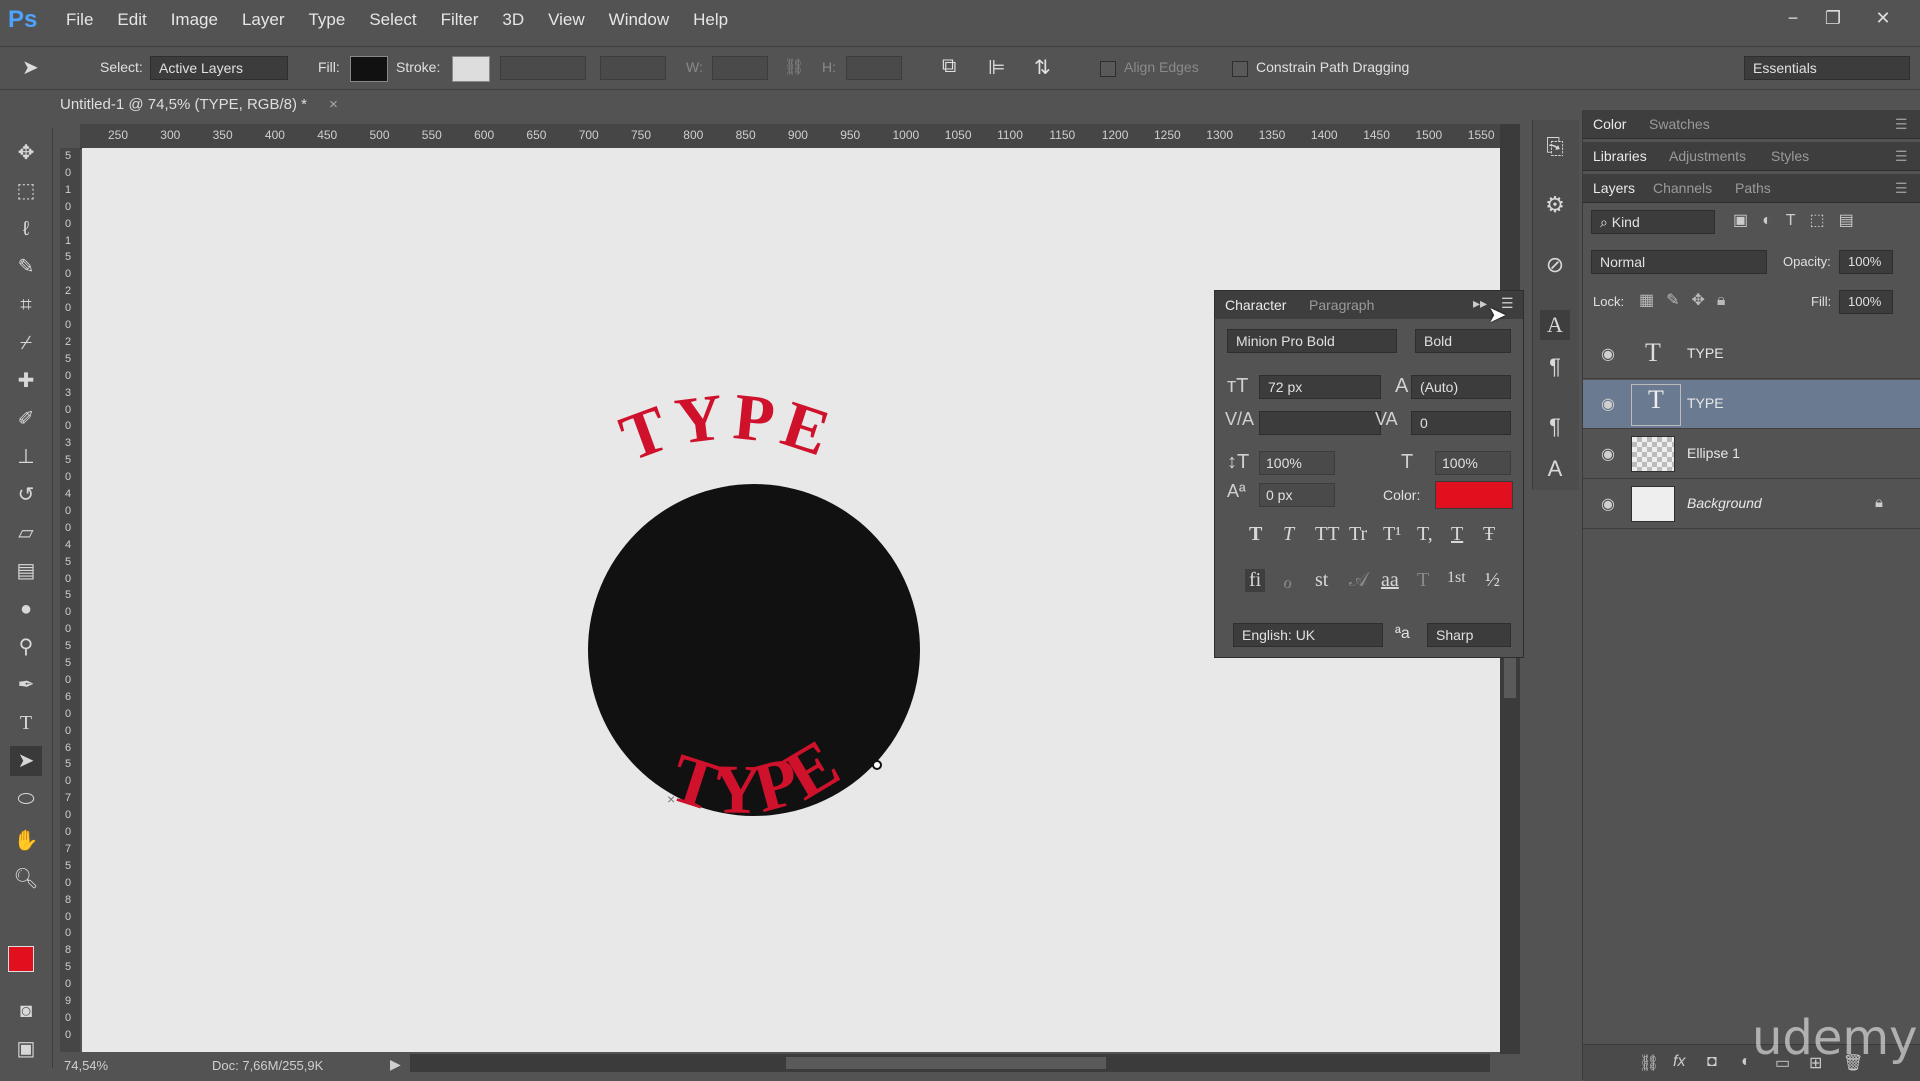 The width and height of the screenshot is (1920, 1081). Describe the element at coordinates (26, 191) in the screenshot. I see `marquee-tool-icon: ⬚` at that location.